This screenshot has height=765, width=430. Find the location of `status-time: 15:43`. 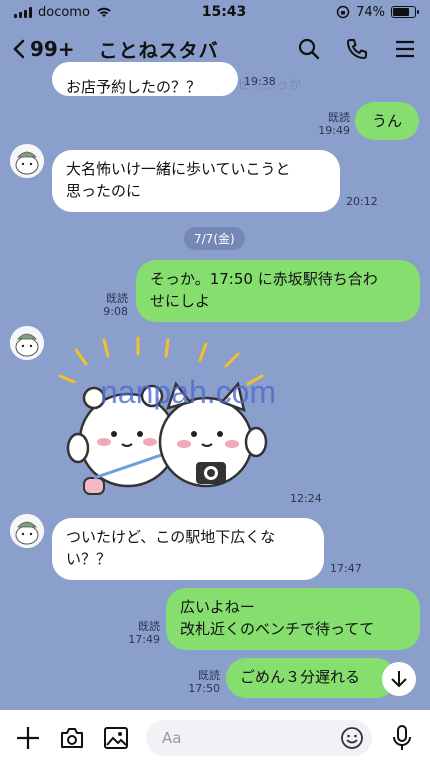

status-time: 15:43 is located at coordinates (224, 12).